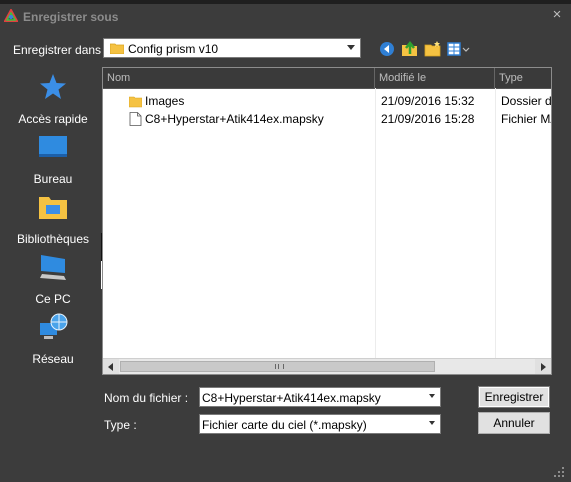  I want to click on file-name: Images, so click(165, 101).